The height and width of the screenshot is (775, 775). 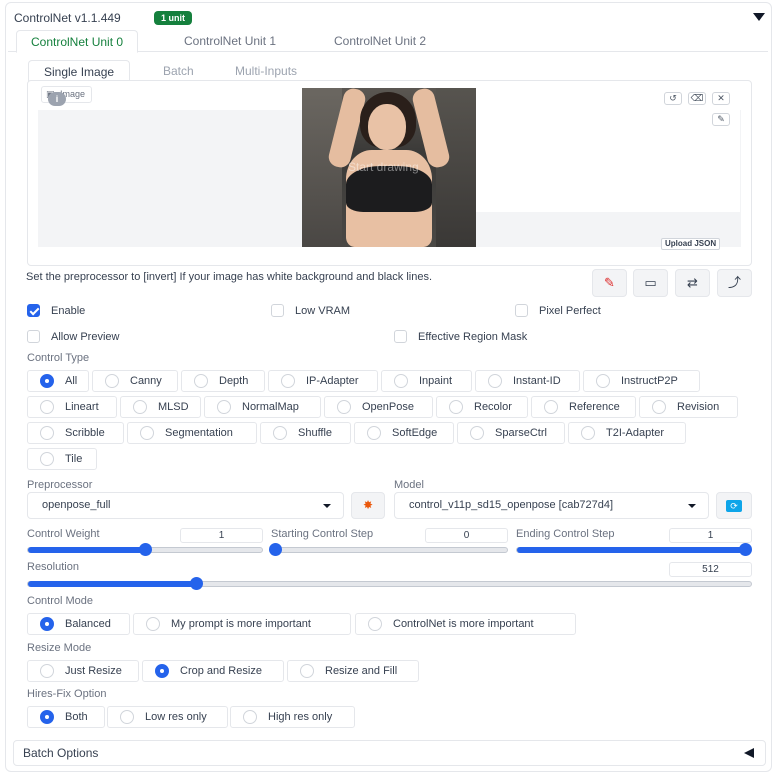 I want to click on swap-icon: ⇄, so click(x=692, y=283).